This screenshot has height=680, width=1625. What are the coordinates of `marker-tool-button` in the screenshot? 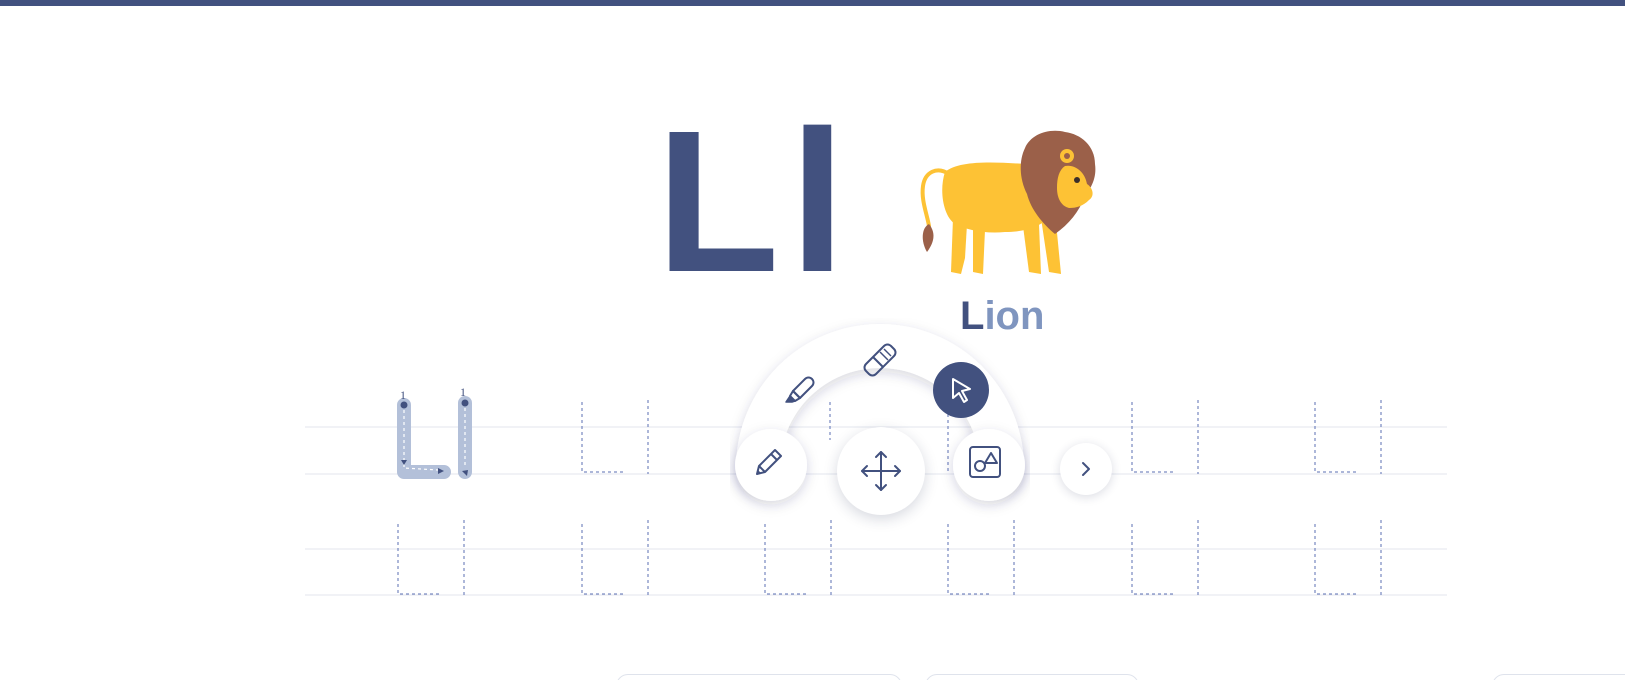 It's located at (800, 390).